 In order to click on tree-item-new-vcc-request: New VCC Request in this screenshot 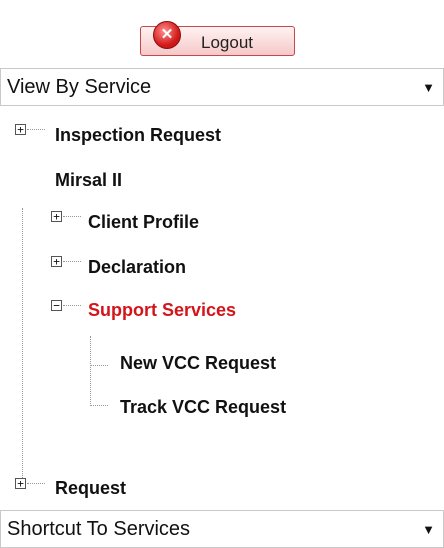, I will do `click(198, 363)`.